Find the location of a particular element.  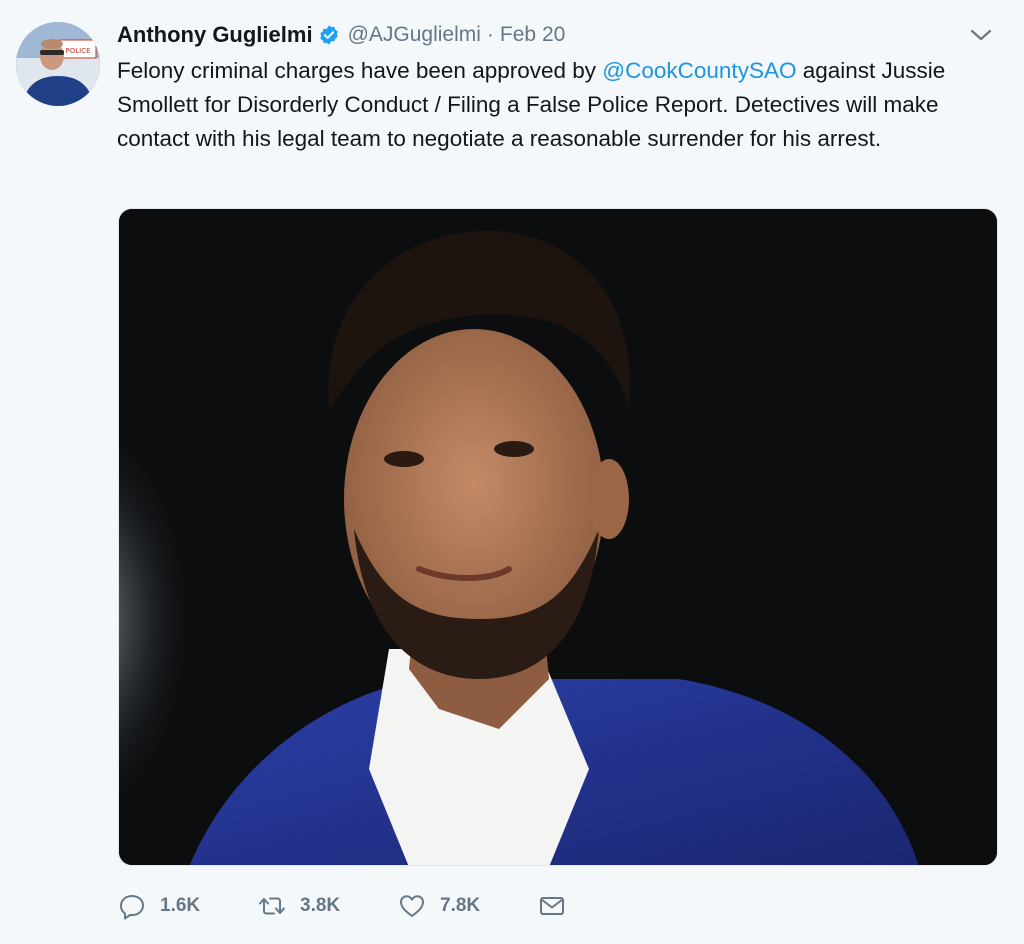

like-count: 7.8K is located at coordinates (460, 905).